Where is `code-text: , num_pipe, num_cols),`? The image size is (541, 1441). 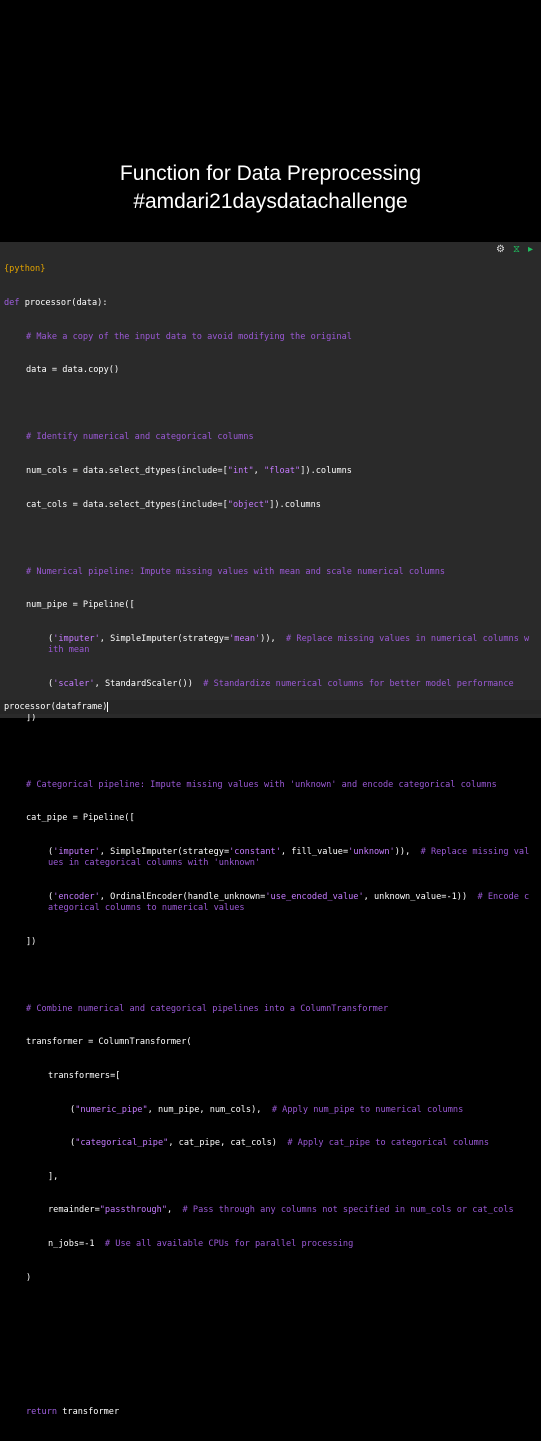
code-text: , num_pipe, num_cols), is located at coordinates (209, 1109).